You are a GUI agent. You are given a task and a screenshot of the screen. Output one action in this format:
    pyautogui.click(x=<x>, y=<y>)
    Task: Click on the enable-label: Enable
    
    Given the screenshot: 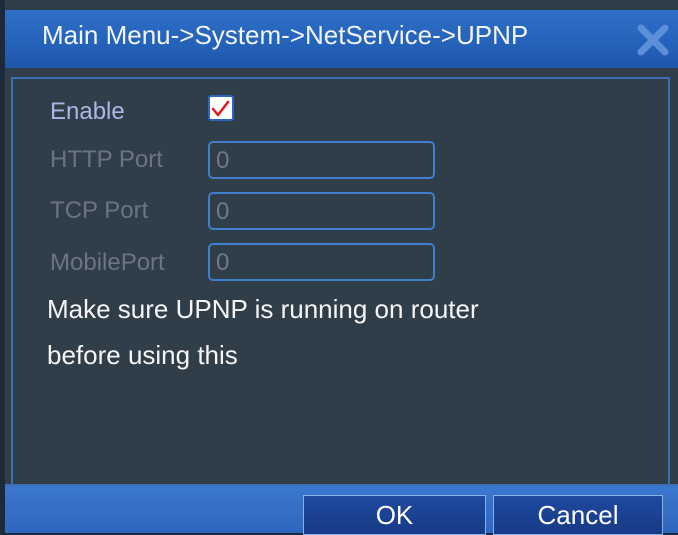 What is the action you would take?
    pyautogui.click(x=87, y=111)
    